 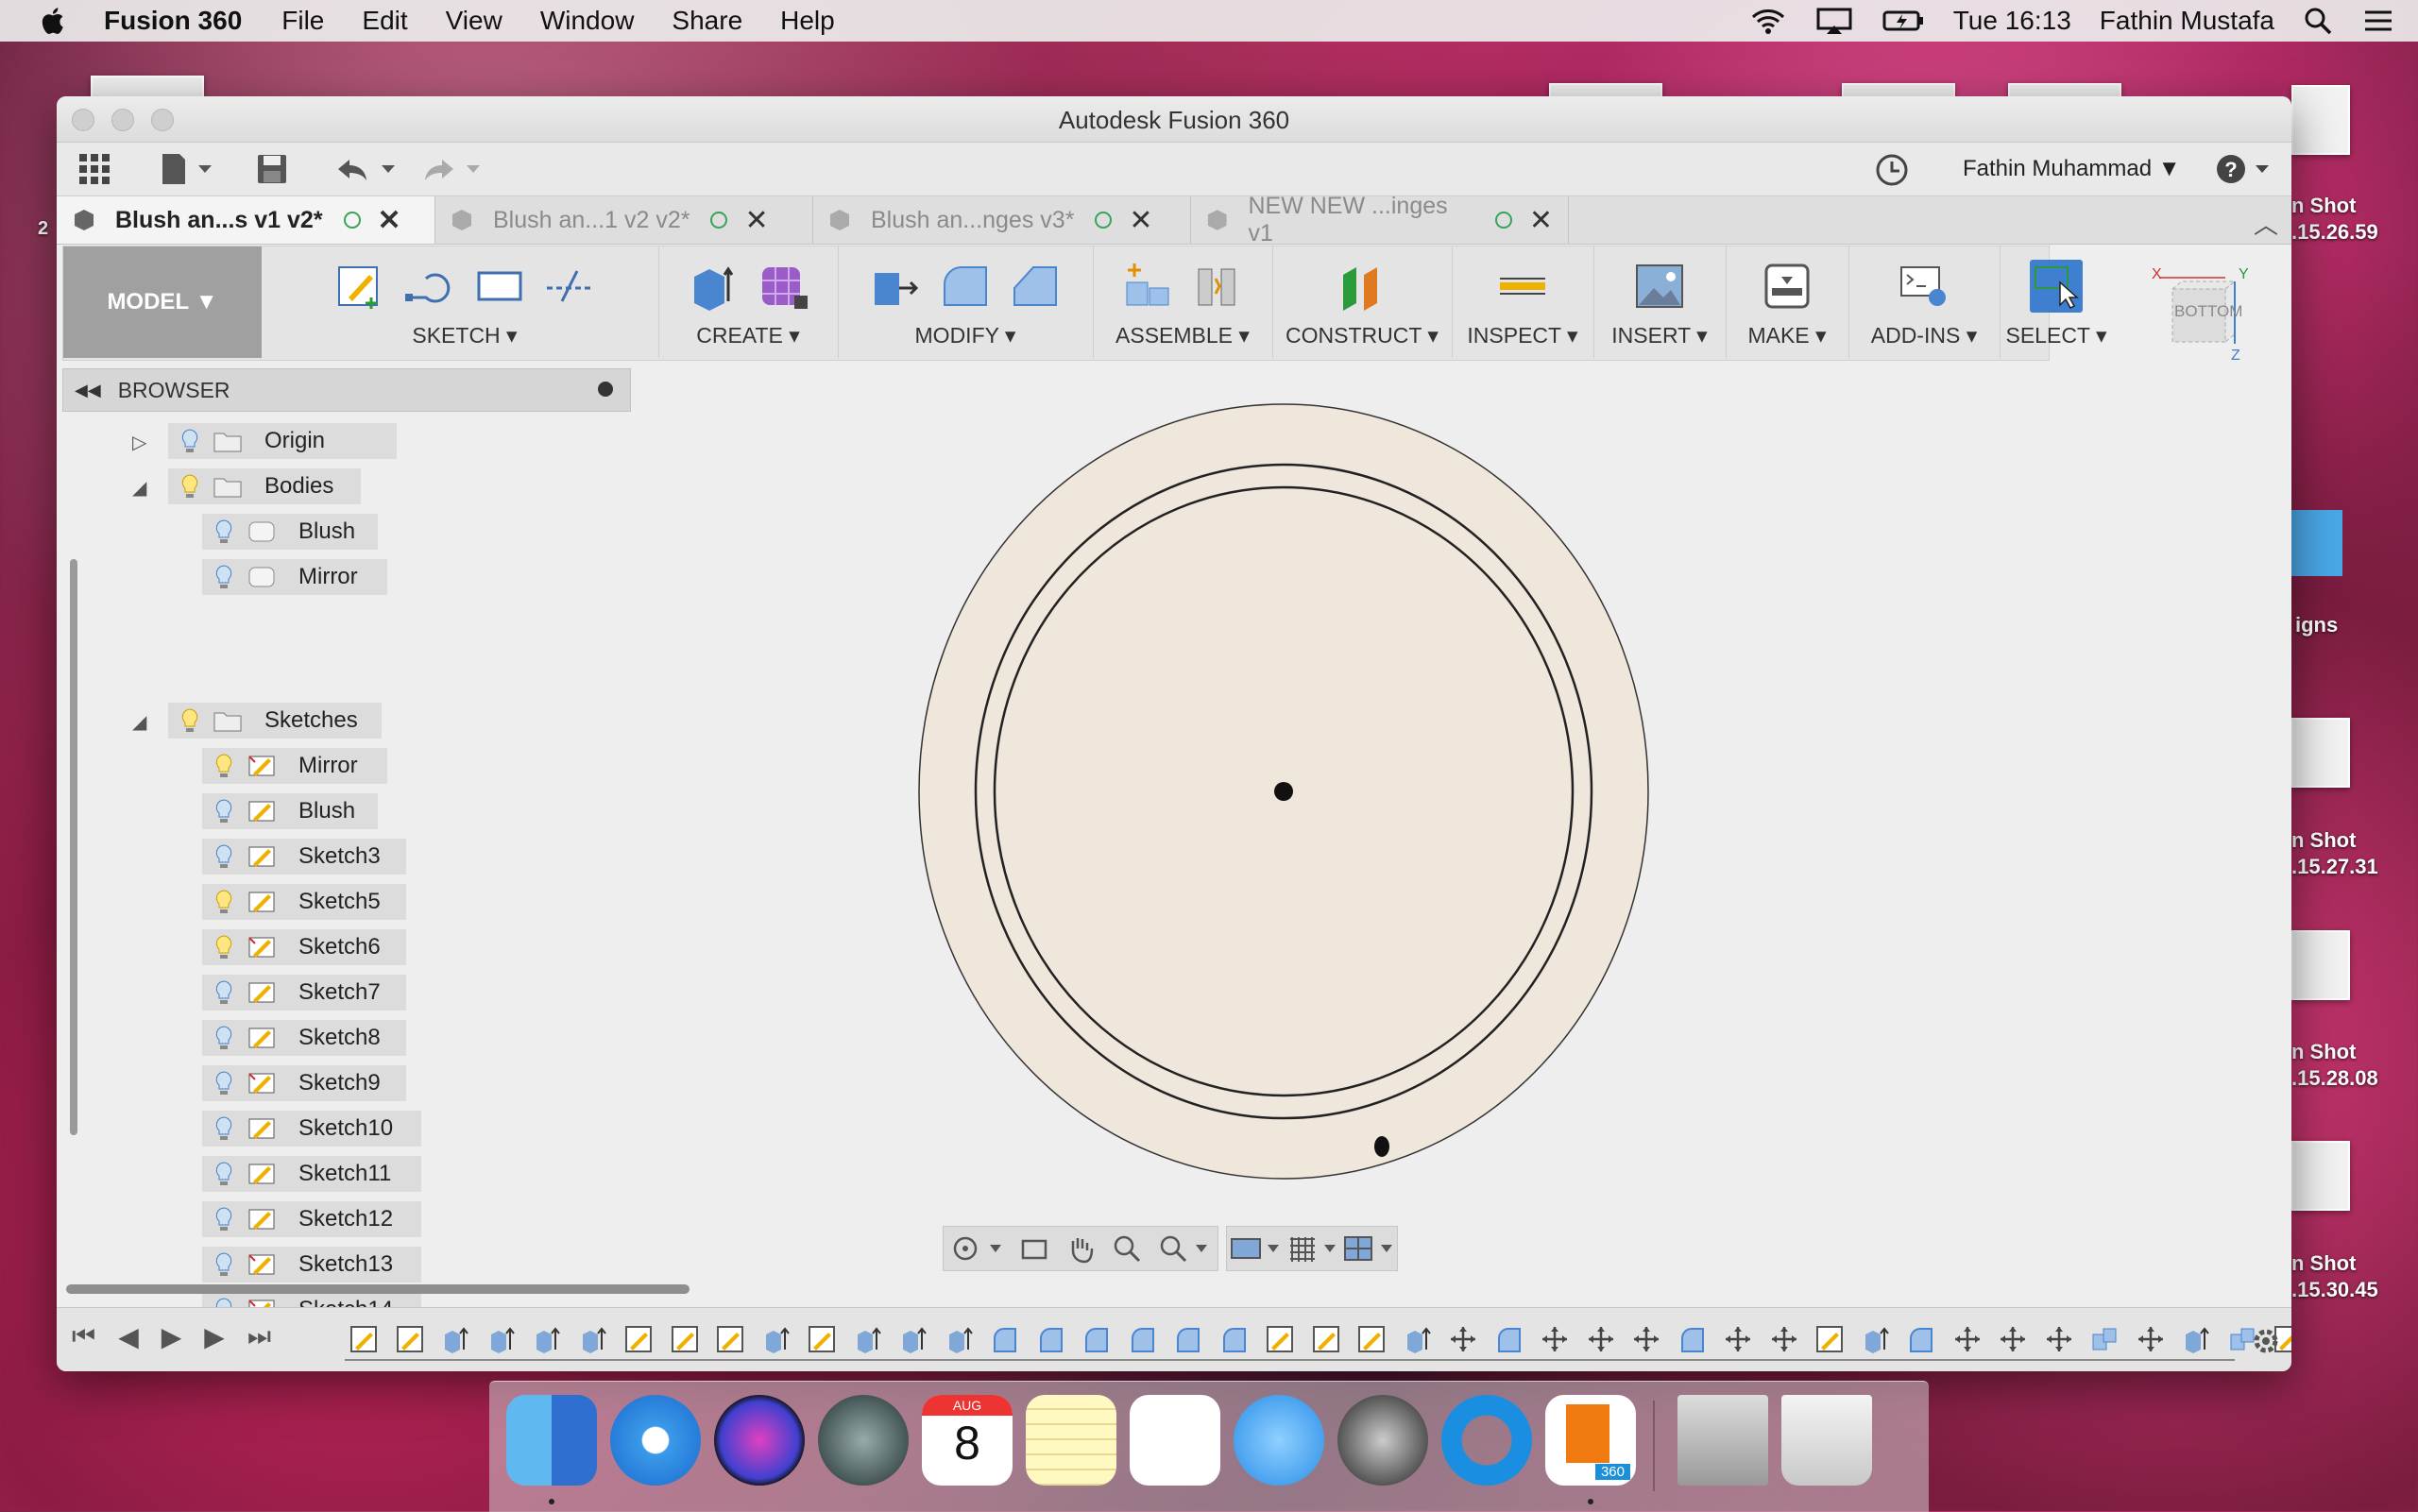 What do you see at coordinates (807, 21) in the screenshot?
I see `menu-help: Help` at bounding box center [807, 21].